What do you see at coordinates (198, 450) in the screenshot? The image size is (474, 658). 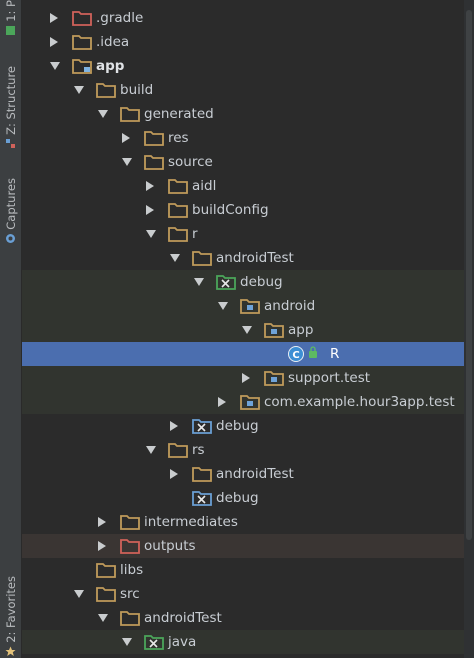 I see `tree-row-label: rs` at bounding box center [198, 450].